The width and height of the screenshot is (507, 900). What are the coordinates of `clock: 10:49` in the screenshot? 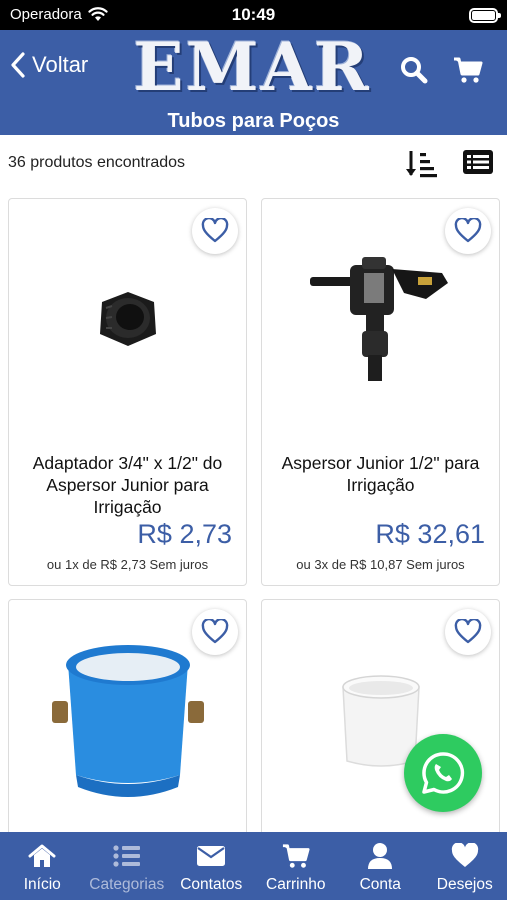 It's located at (253, 14).